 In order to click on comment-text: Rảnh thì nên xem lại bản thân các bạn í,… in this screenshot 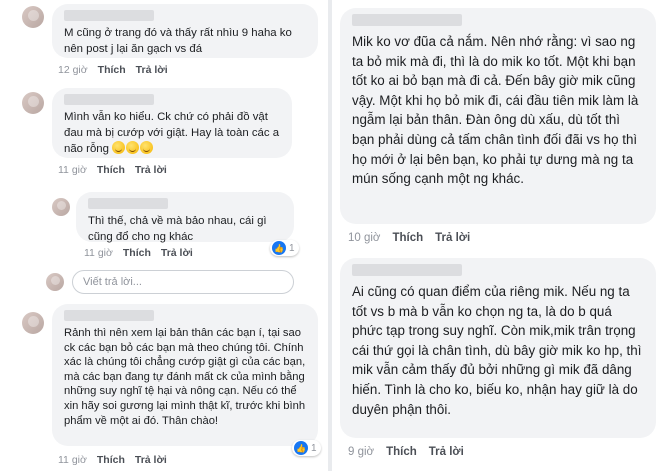, I will do `click(185, 377)`.